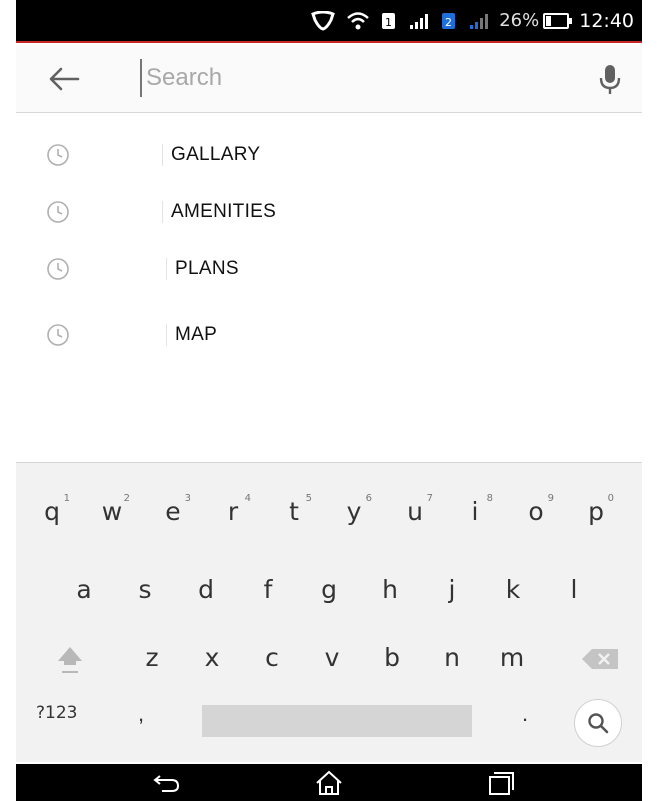  I want to click on nav-back-button, so click(167, 783).